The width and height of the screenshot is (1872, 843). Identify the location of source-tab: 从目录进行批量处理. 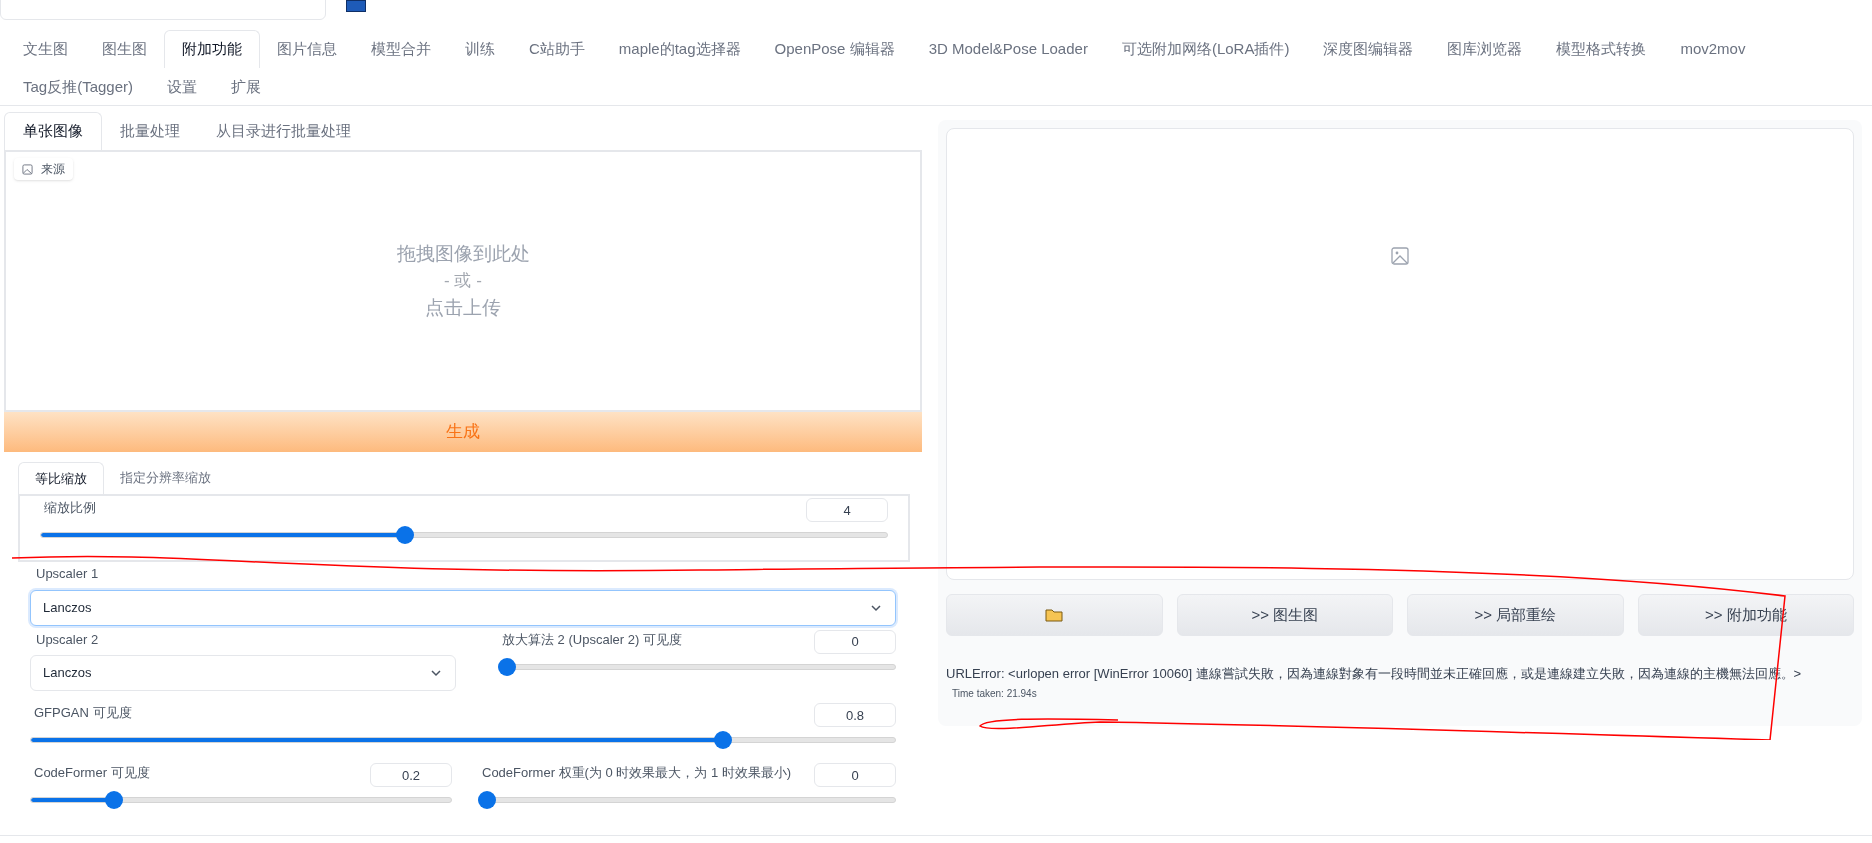
(283, 131).